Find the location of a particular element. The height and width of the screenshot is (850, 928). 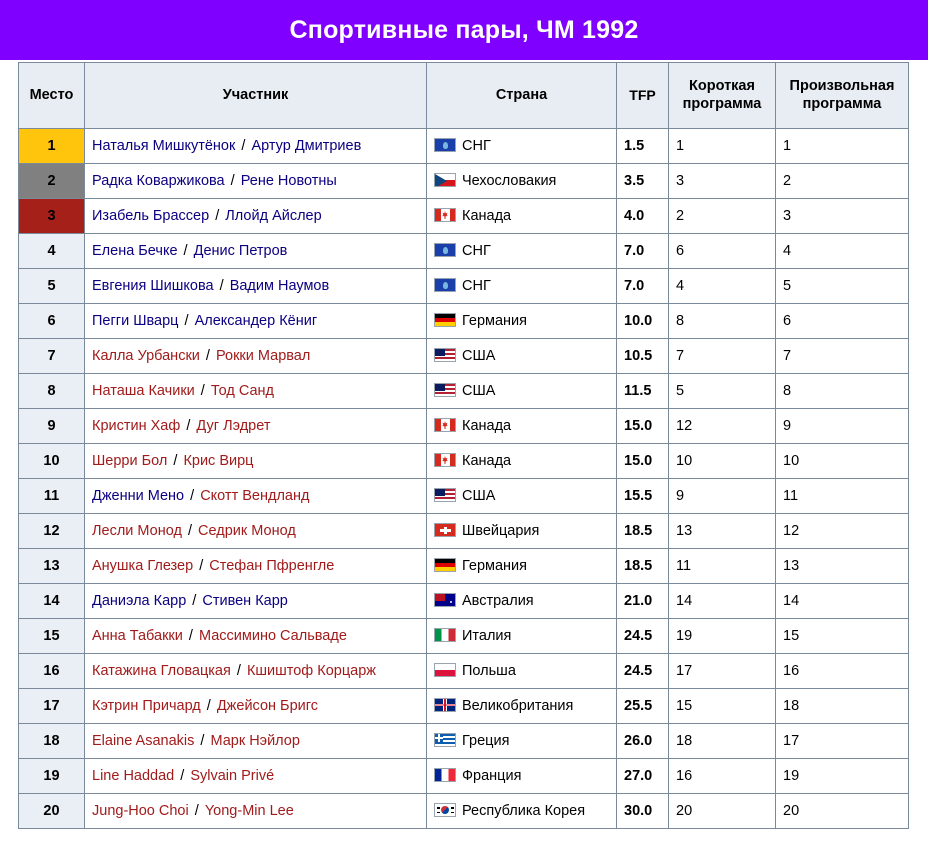

skater-link-first: Шерри Бол is located at coordinates (129, 461).